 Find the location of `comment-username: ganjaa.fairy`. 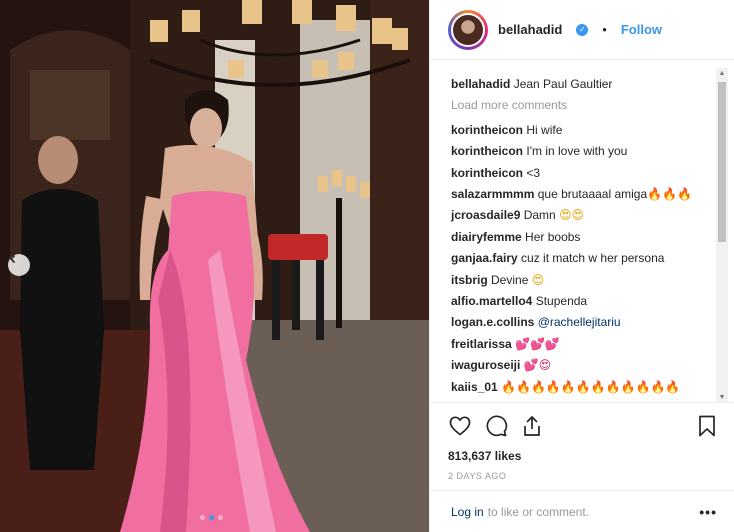

comment-username: ganjaa.fairy is located at coordinates (484, 258).